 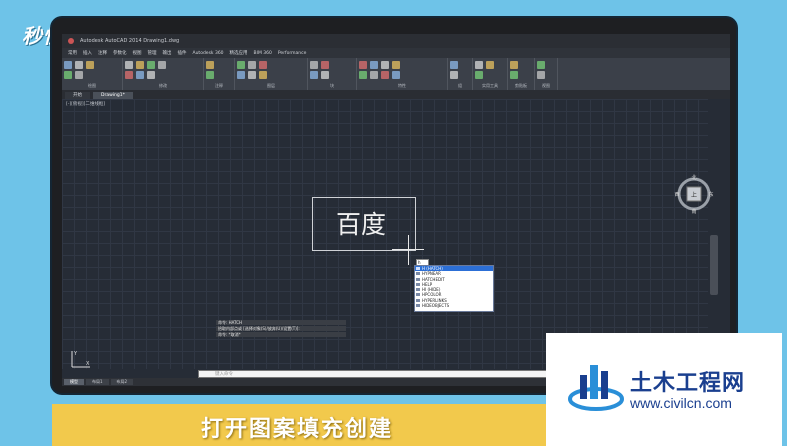 What do you see at coordinates (88, 364) in the screenshot?
I see `svg-text: X` at bounding box center [88, 364].